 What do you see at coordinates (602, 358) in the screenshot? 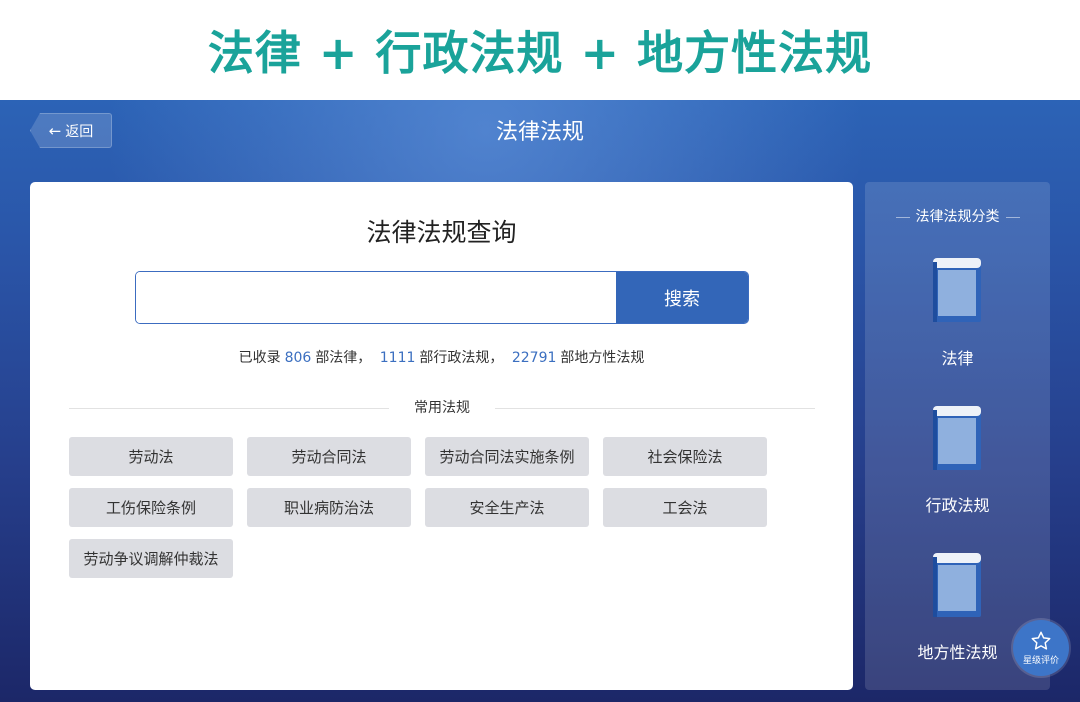
I see `local-suffix: 部地方性法规` at bounding box center [602, 358].